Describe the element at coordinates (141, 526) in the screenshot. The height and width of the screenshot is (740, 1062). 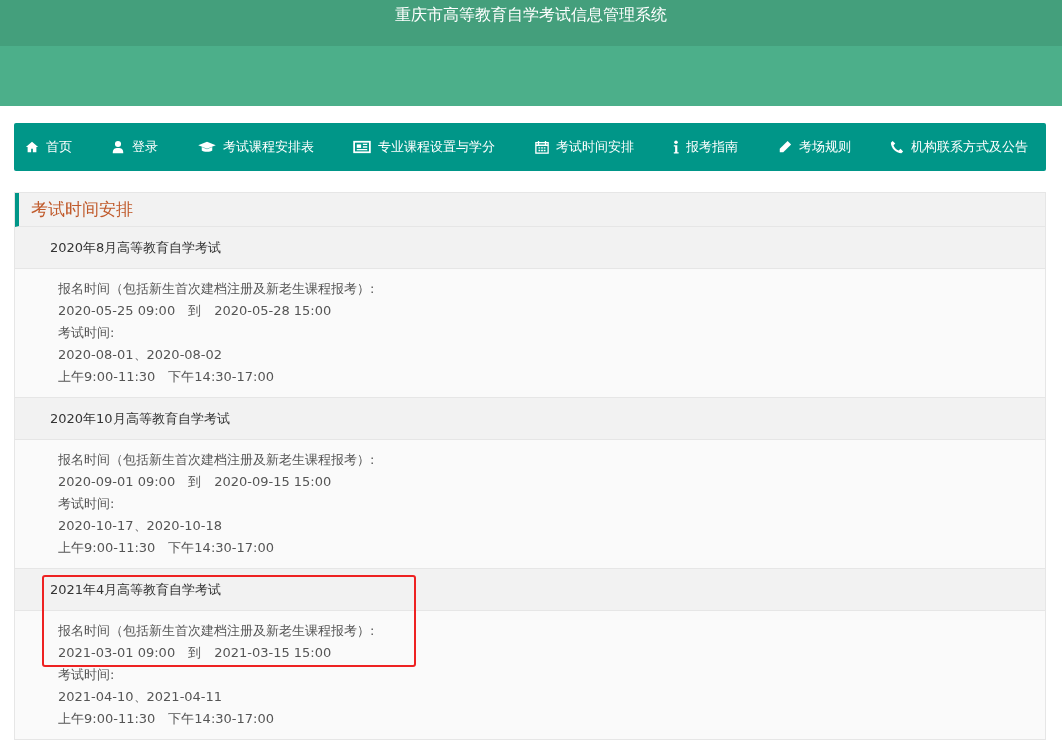
I see `detail-line: 2020-10-17、2020-10-18` at that location.